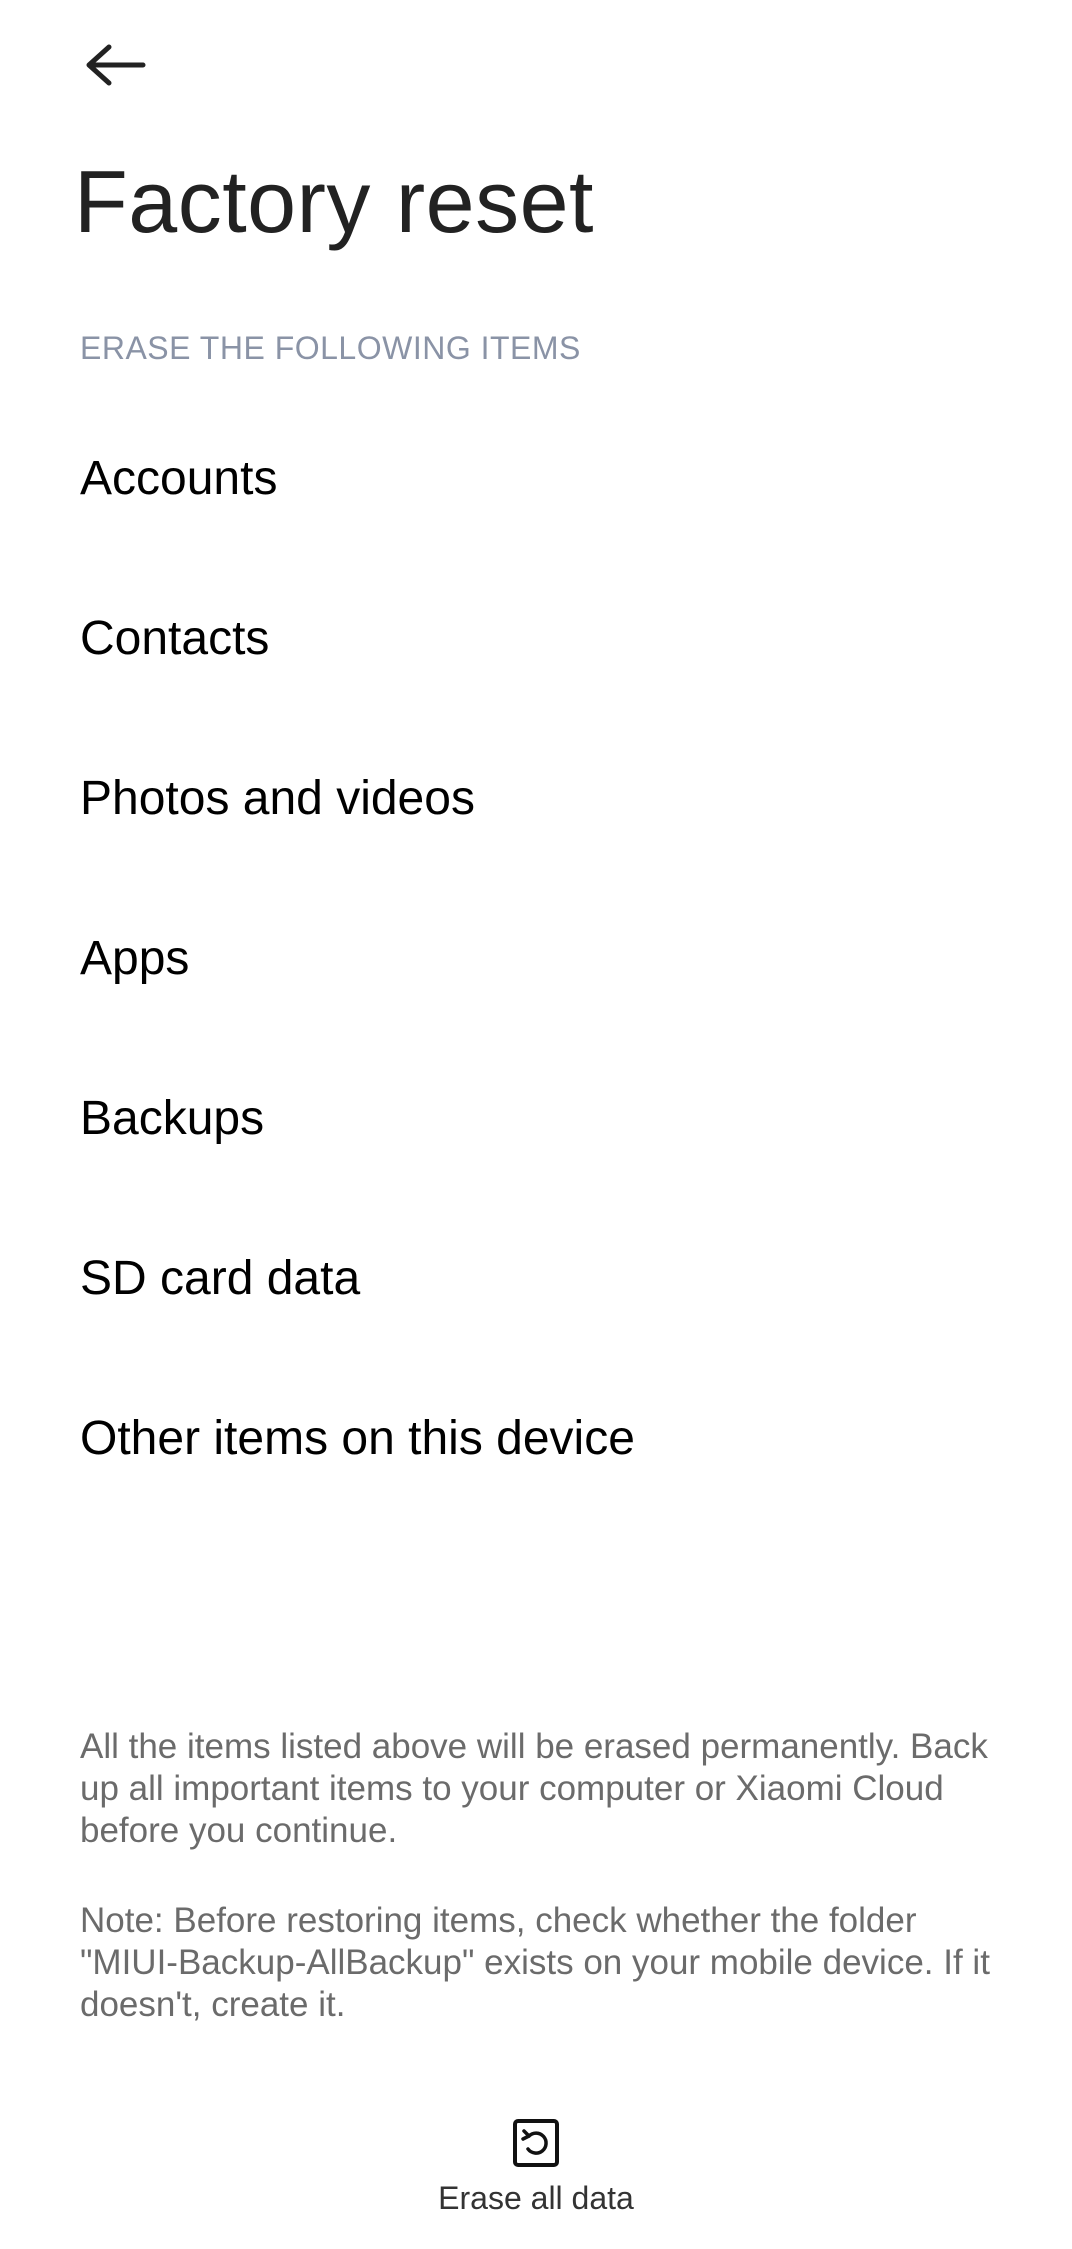  Describe the element at coordinates (357, 1438) in the screenshot. I see `list-item-other-items: Other items on this device` at that location.